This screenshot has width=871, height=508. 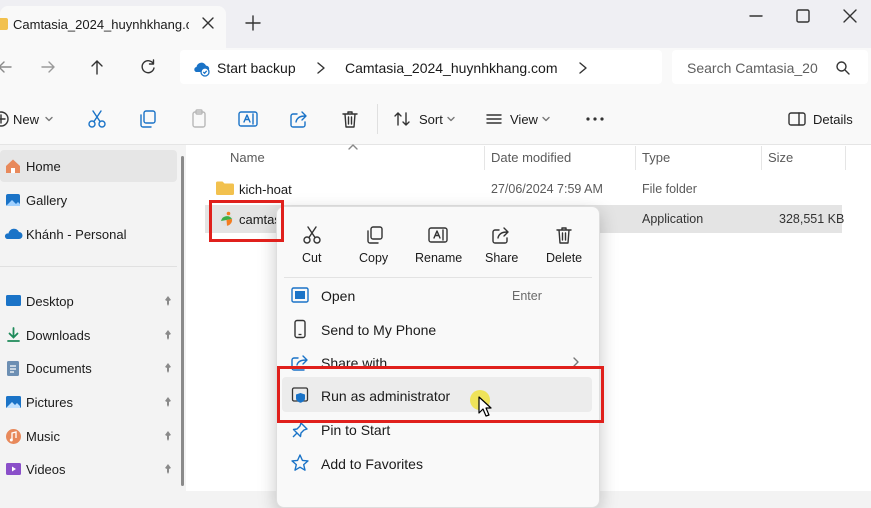 What do you see at coordinates (300, 295) in the screenshot?
I see `open-icon` at bounding box center [300, 295].